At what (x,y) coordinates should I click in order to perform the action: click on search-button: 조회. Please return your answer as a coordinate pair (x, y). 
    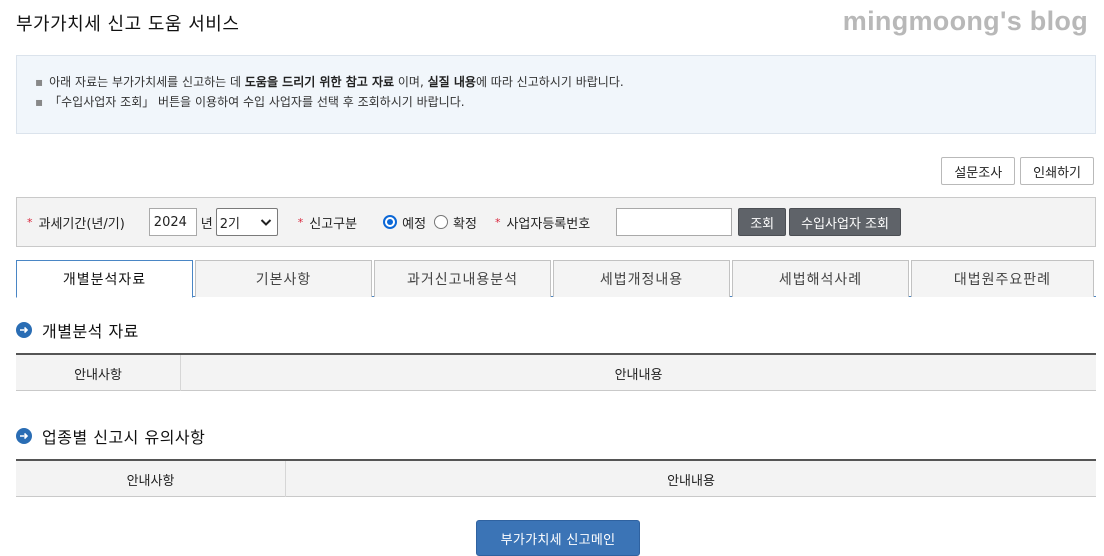
    Looking at the image, I should click on (762, 222).